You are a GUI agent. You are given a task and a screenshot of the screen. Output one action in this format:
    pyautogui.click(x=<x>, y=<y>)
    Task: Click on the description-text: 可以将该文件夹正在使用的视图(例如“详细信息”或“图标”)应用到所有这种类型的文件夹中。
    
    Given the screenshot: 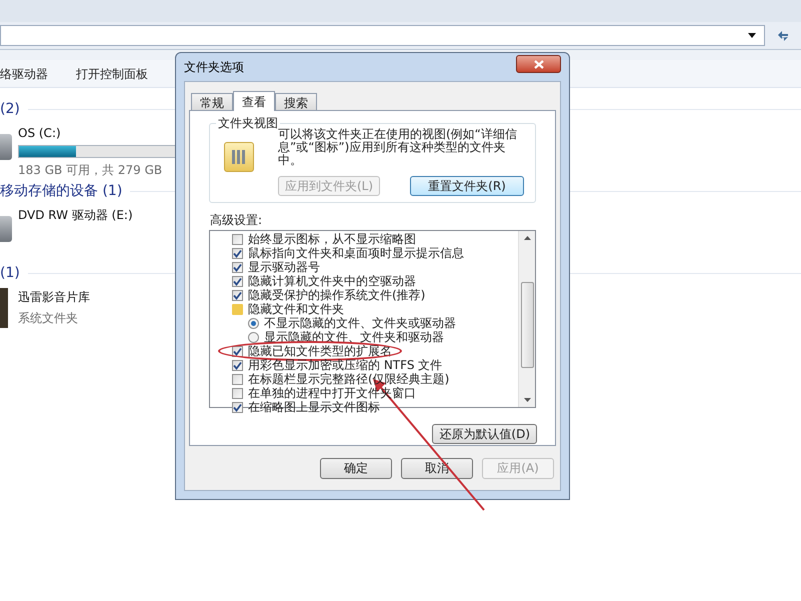 What is the action you would take?
    pyautogui.click(x=398, y=147)
    